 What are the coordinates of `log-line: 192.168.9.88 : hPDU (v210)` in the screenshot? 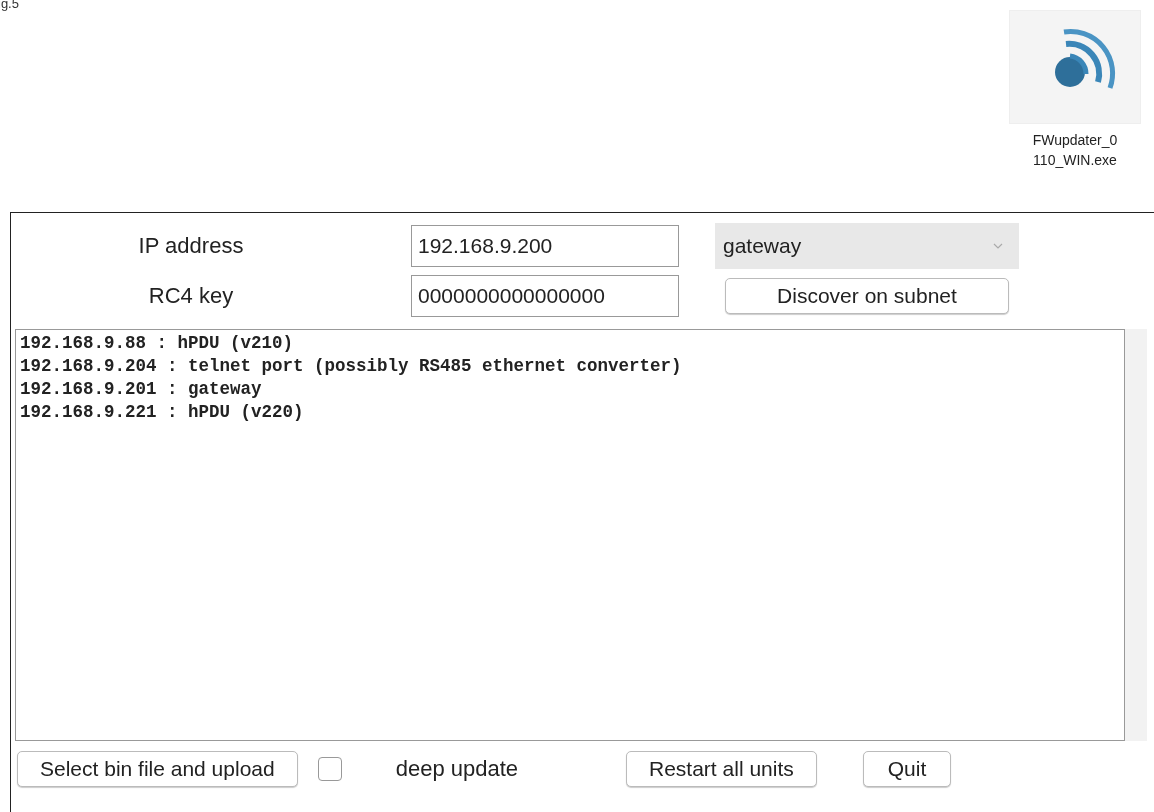 It's located at (157, 343).